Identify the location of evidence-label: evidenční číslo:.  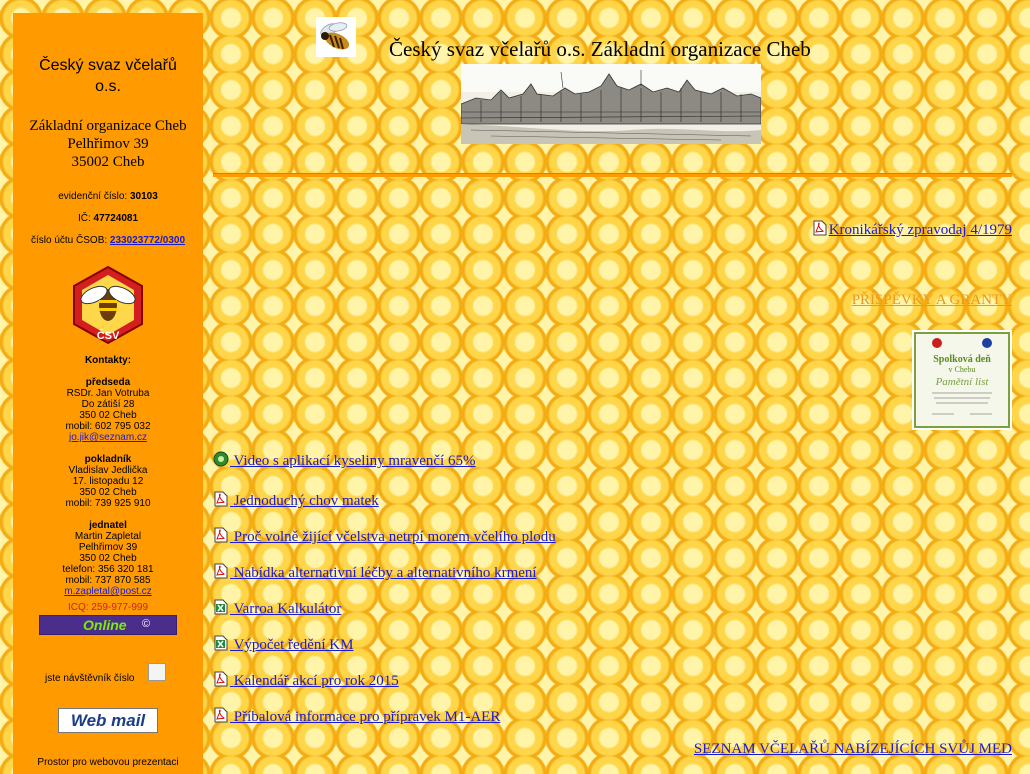
(94, 196).